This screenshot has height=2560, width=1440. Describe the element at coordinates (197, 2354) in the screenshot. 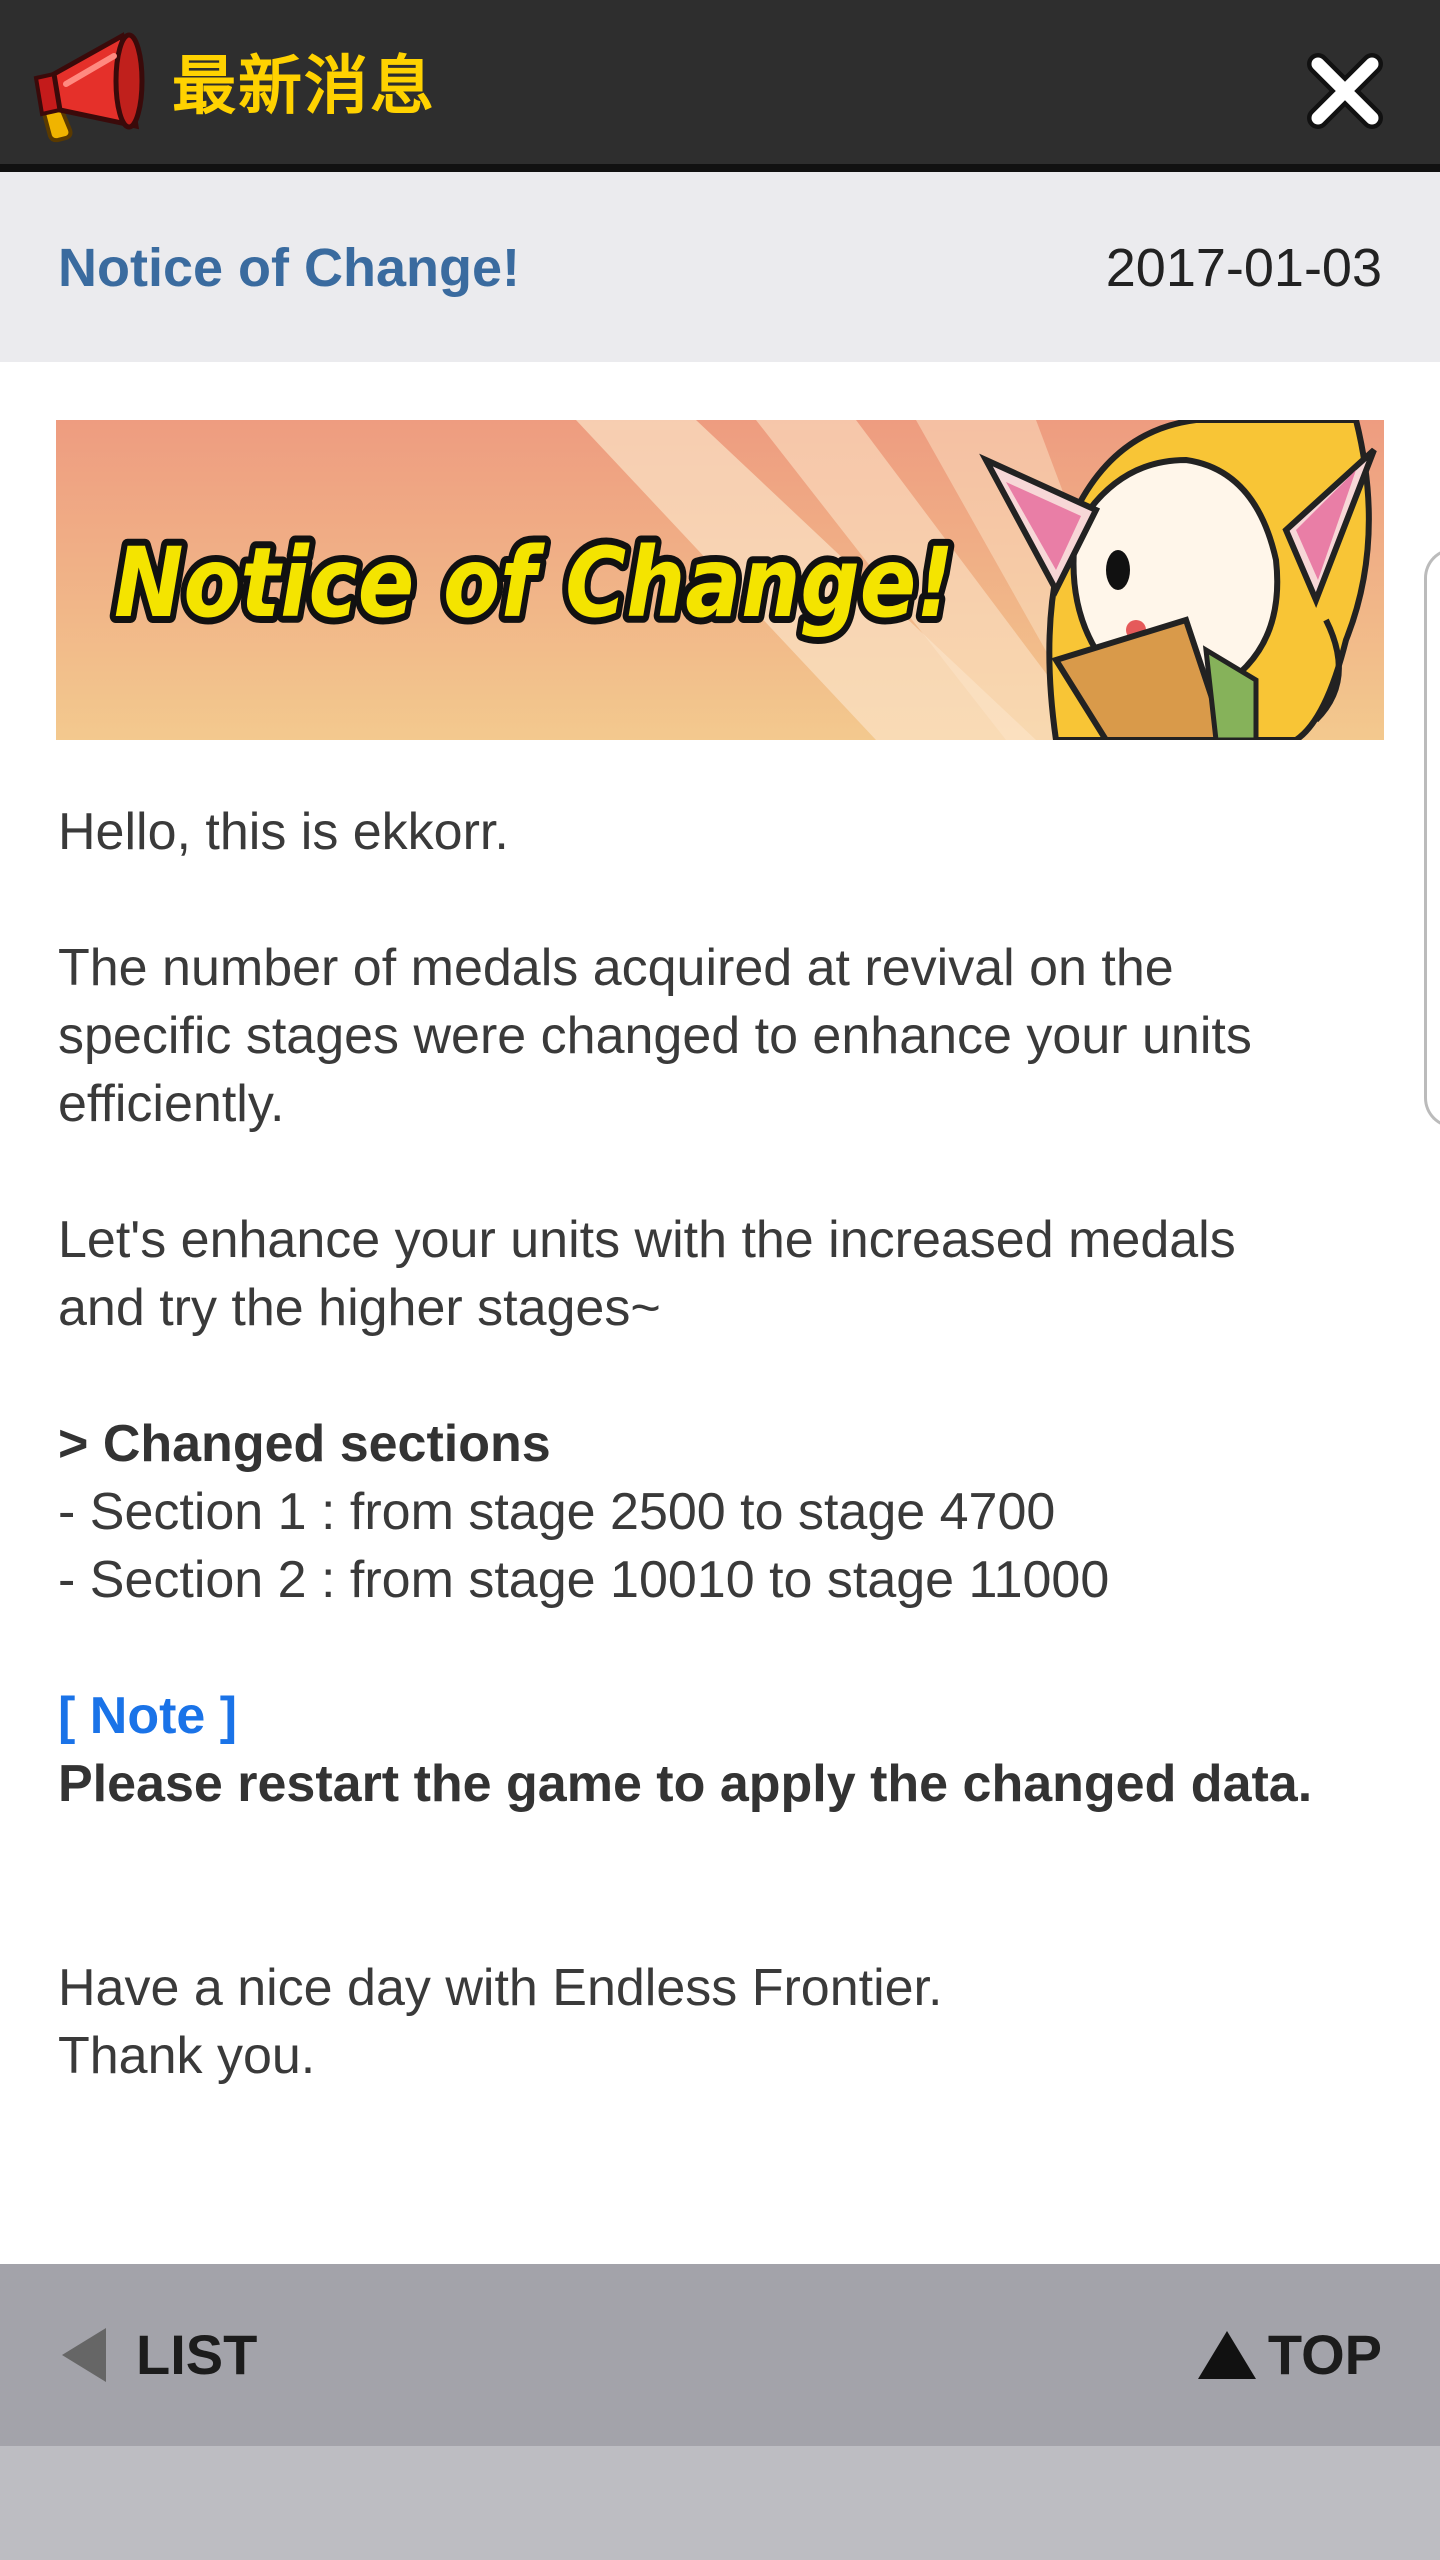

I see `list-label: LIST` at that location.